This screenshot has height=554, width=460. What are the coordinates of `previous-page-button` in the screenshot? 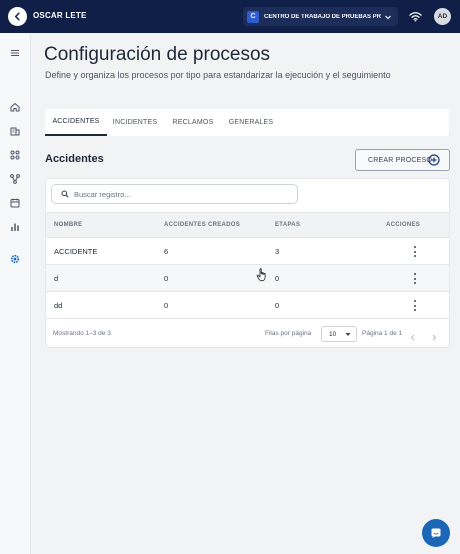 It's located at (413, 335).